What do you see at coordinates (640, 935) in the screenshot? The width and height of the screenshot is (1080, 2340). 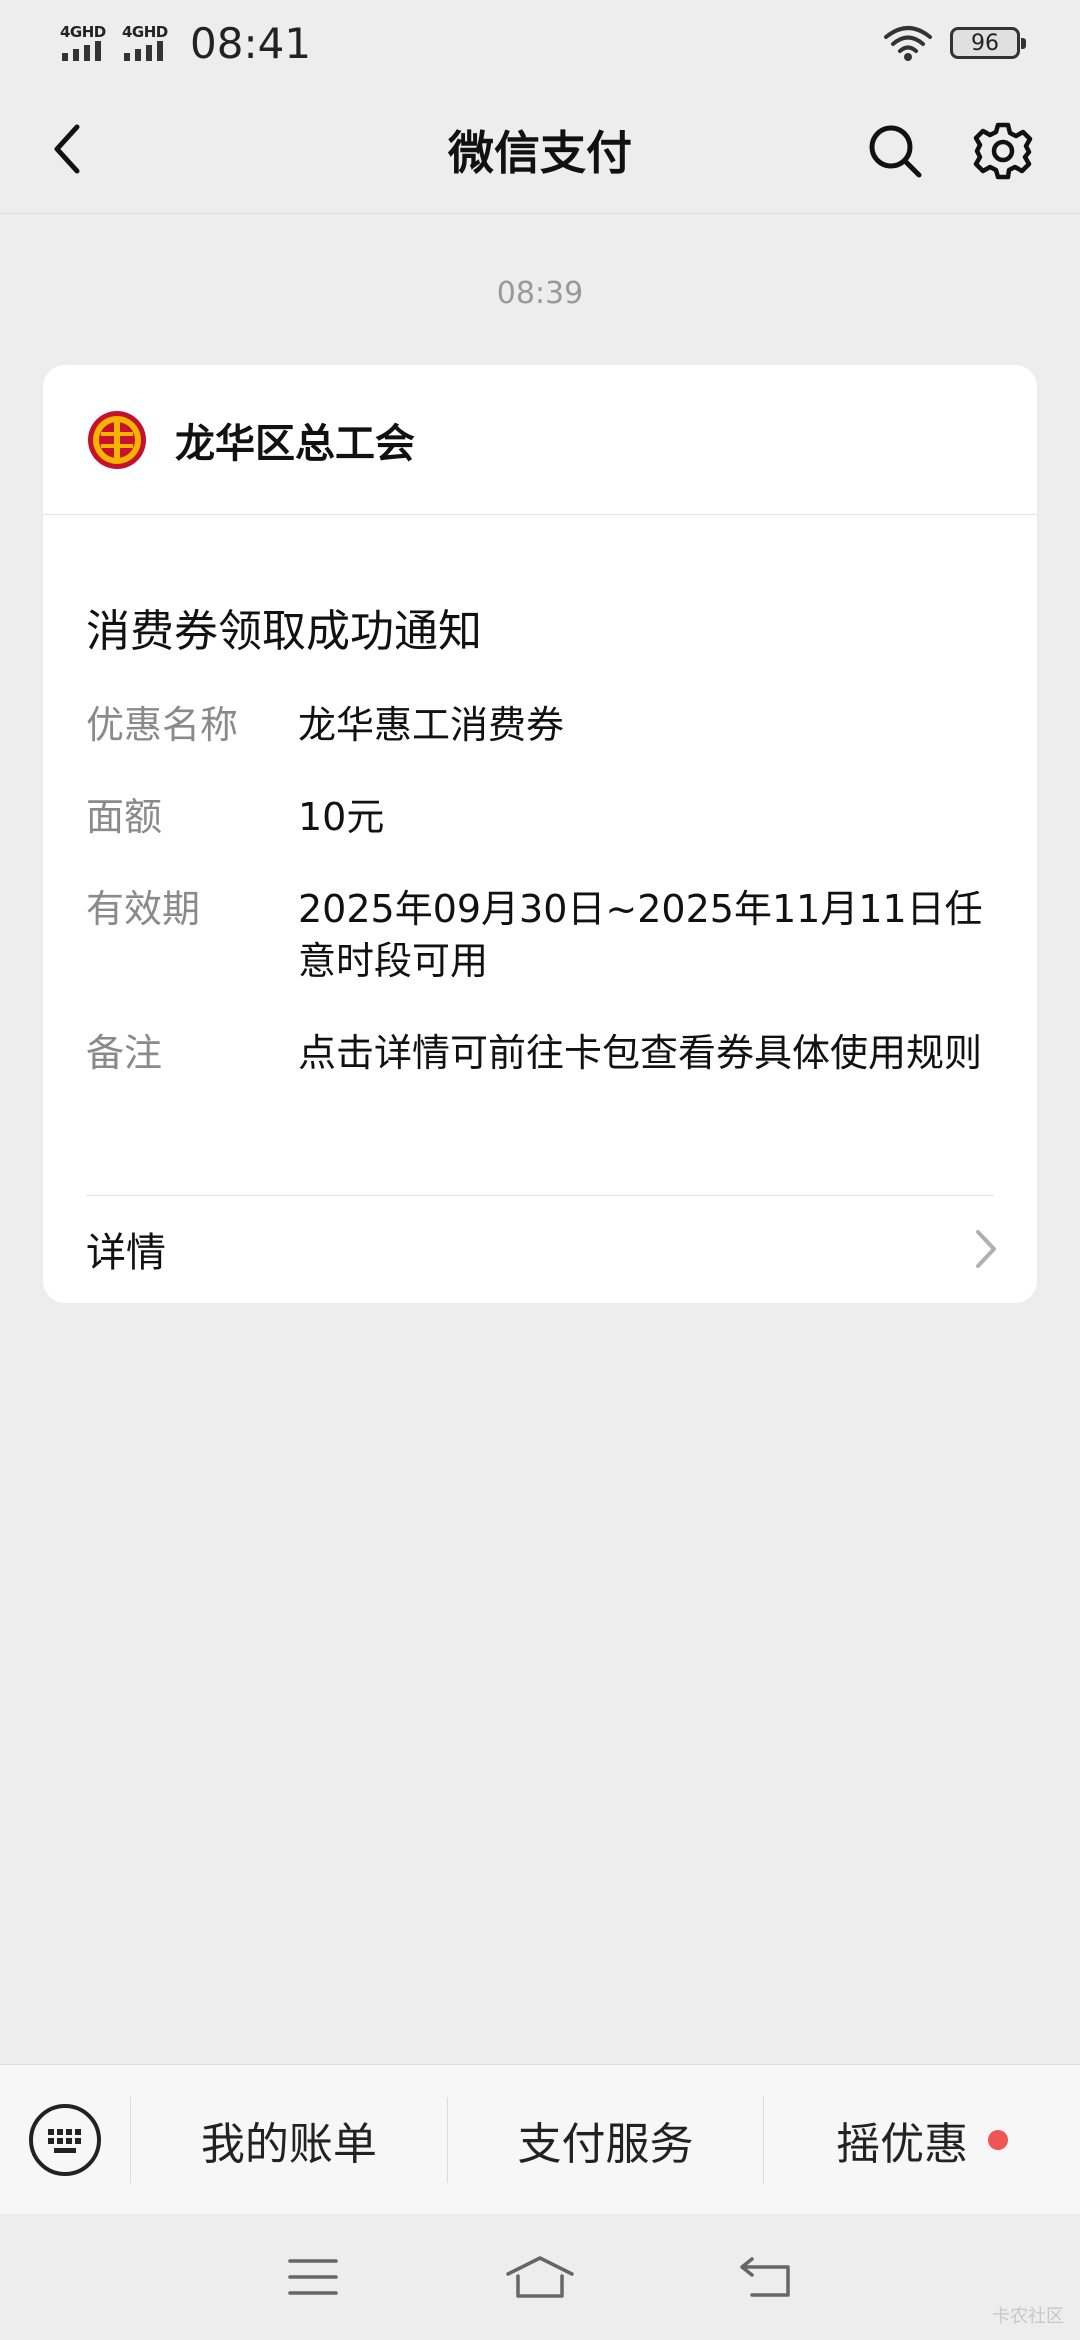 I see `info-value: 2025年09月30日~2025年11月11日任意时段可用` at bounding box center [640, 935].